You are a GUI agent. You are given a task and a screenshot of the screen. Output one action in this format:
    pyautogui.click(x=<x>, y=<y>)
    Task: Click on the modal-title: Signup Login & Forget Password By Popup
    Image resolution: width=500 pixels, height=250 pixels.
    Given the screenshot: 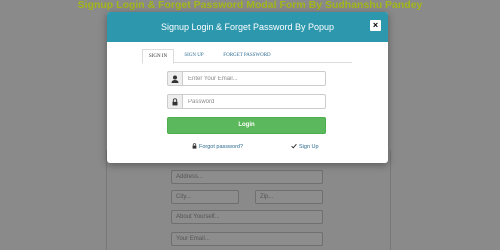 What is the action you would take?
    pyautogui.click(x=247, y=27)
    